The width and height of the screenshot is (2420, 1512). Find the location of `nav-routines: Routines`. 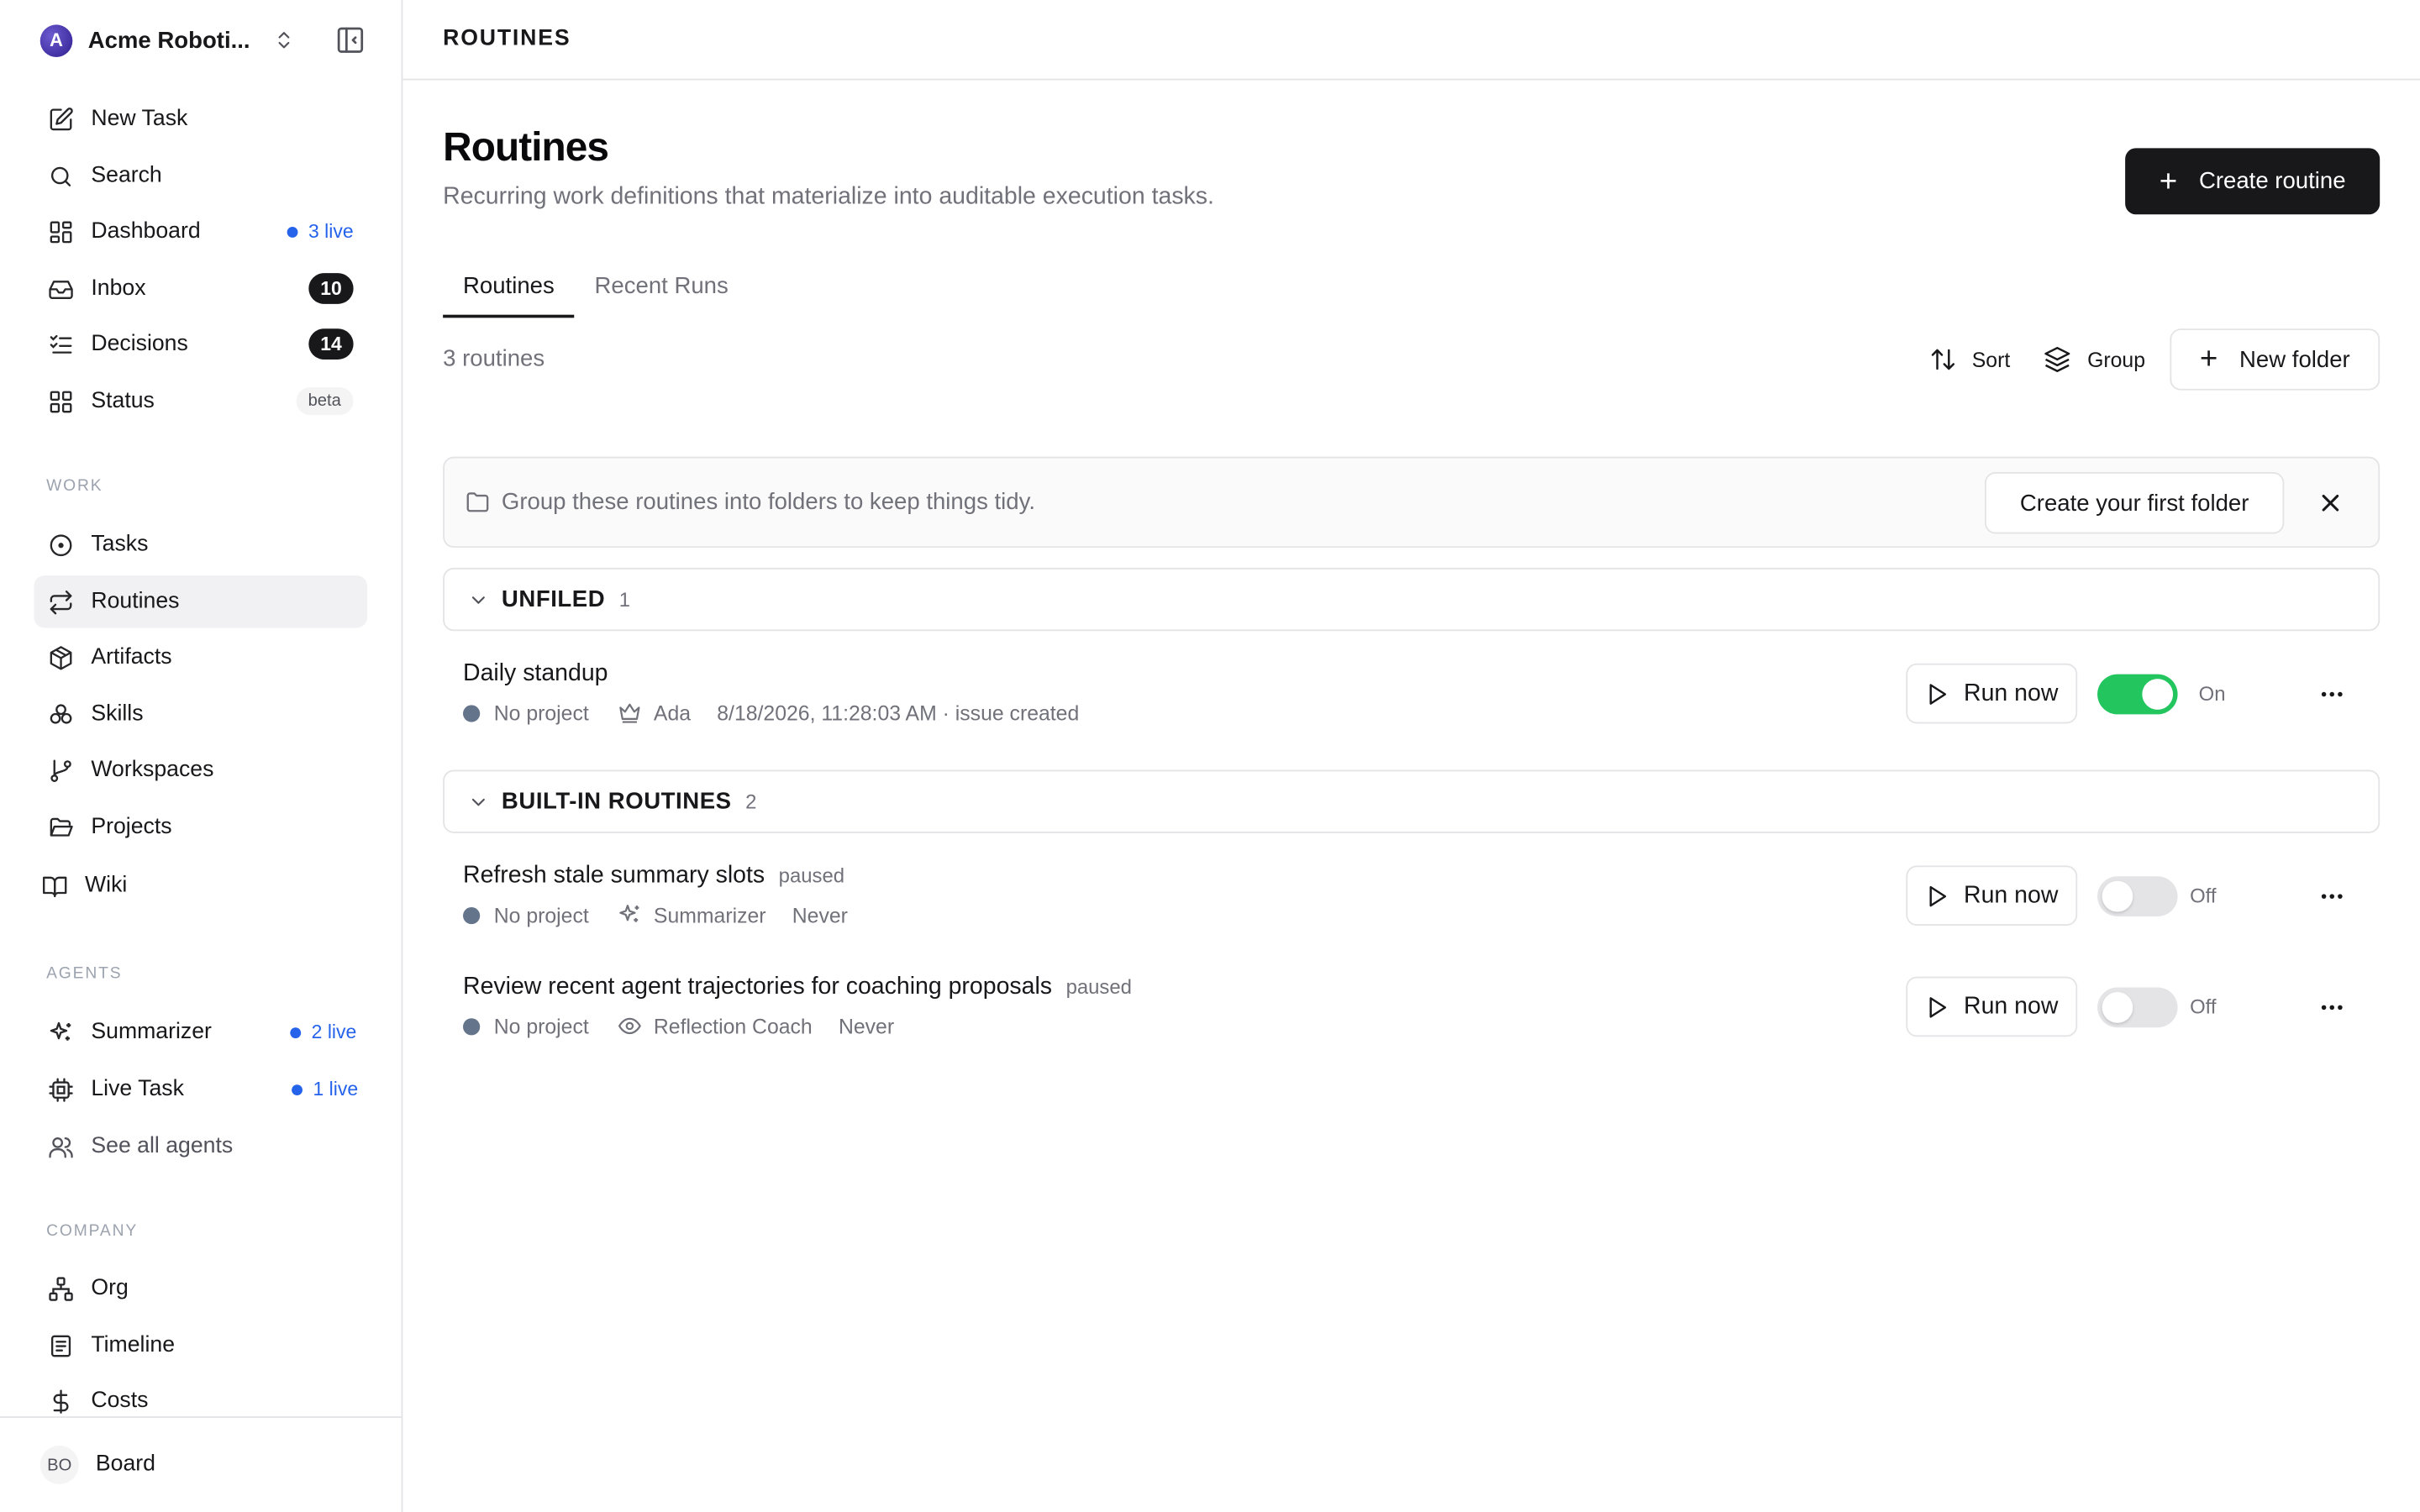

nav-routines: Routines is located at coordinates (201, 601).